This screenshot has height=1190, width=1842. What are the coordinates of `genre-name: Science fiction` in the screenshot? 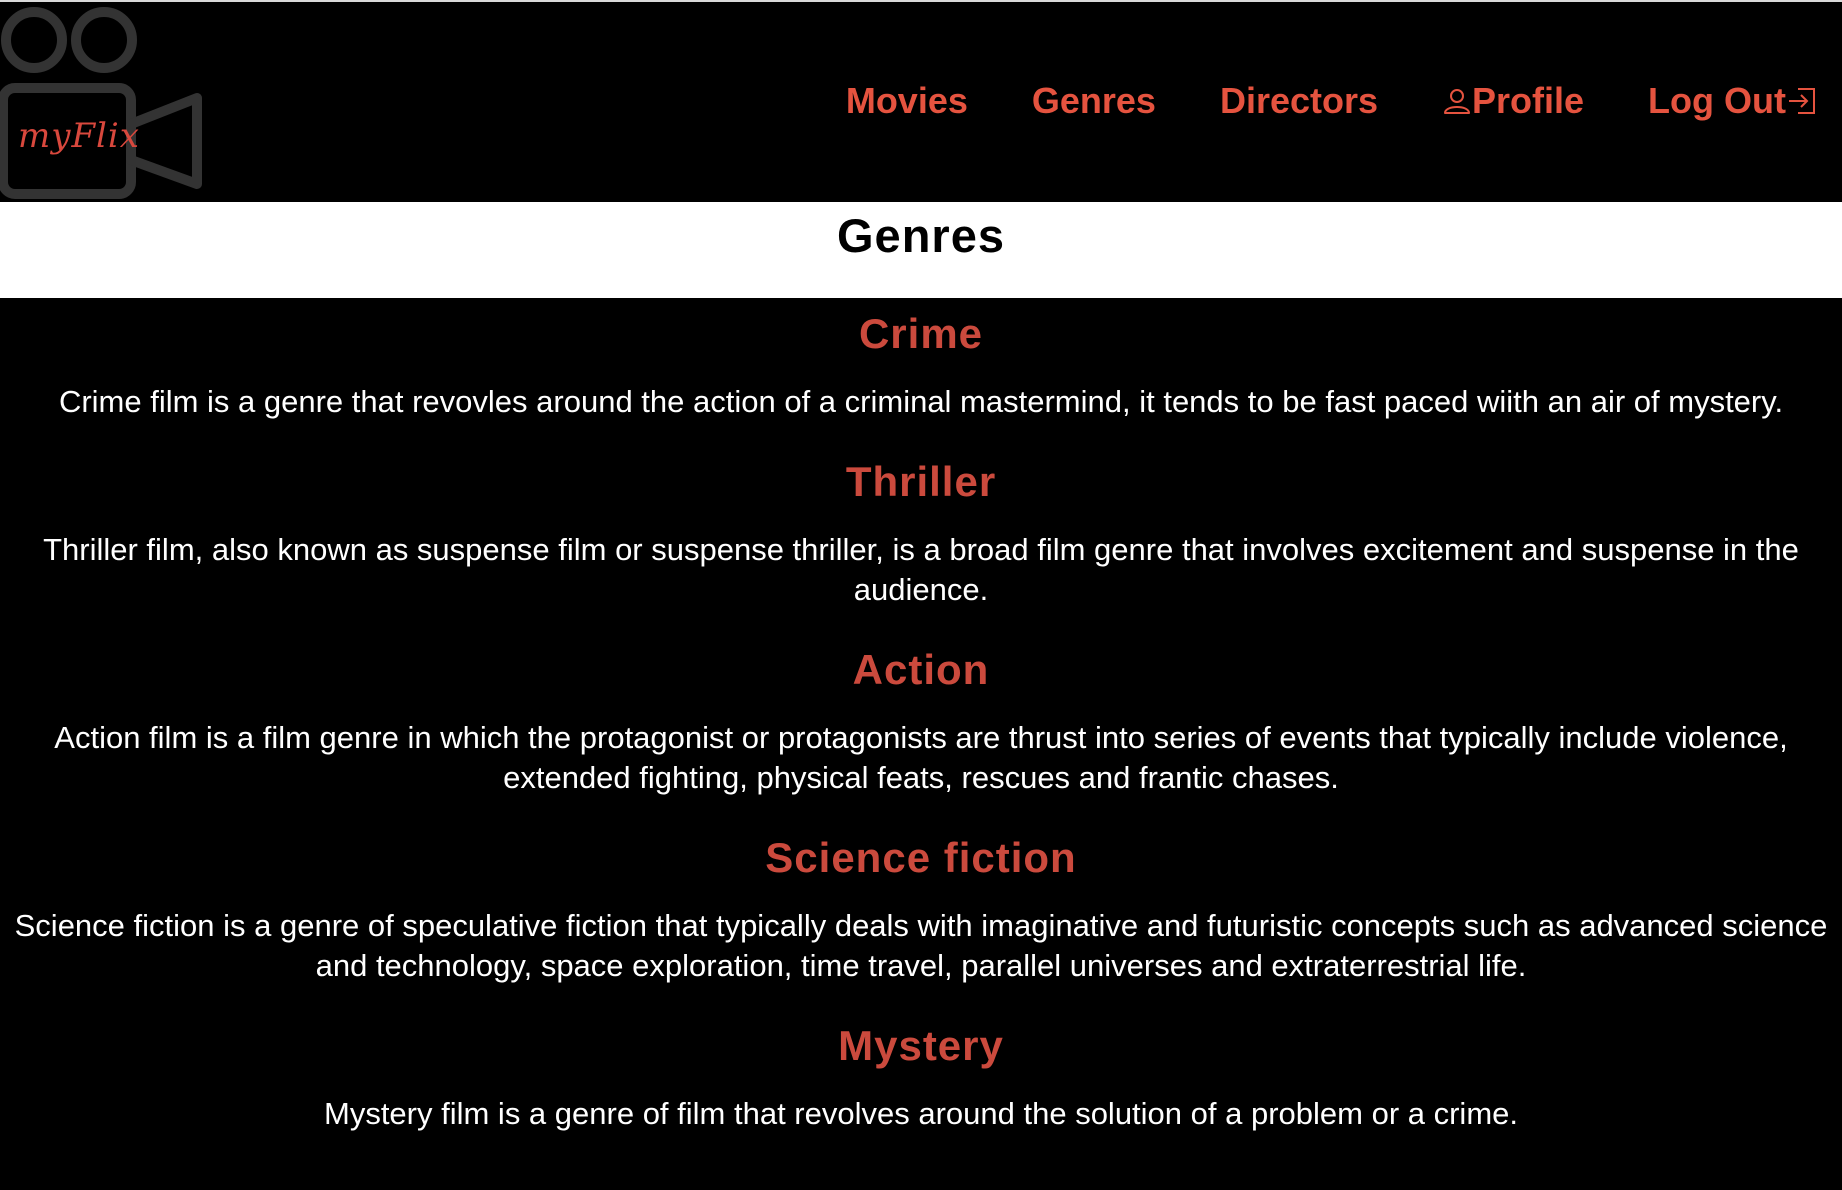 It's located at (921, 857).